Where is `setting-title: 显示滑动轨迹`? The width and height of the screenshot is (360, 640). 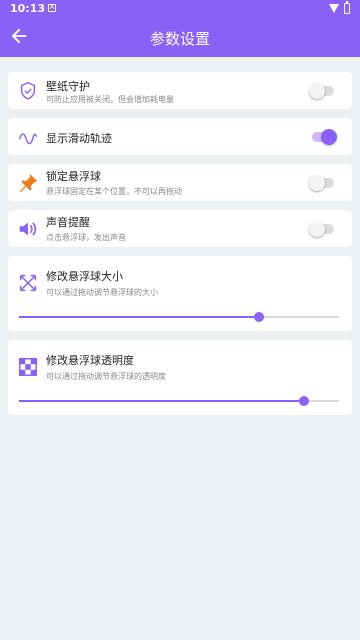 setting-title: 显示滑动轨迹 is located at coordinates (79, 138).